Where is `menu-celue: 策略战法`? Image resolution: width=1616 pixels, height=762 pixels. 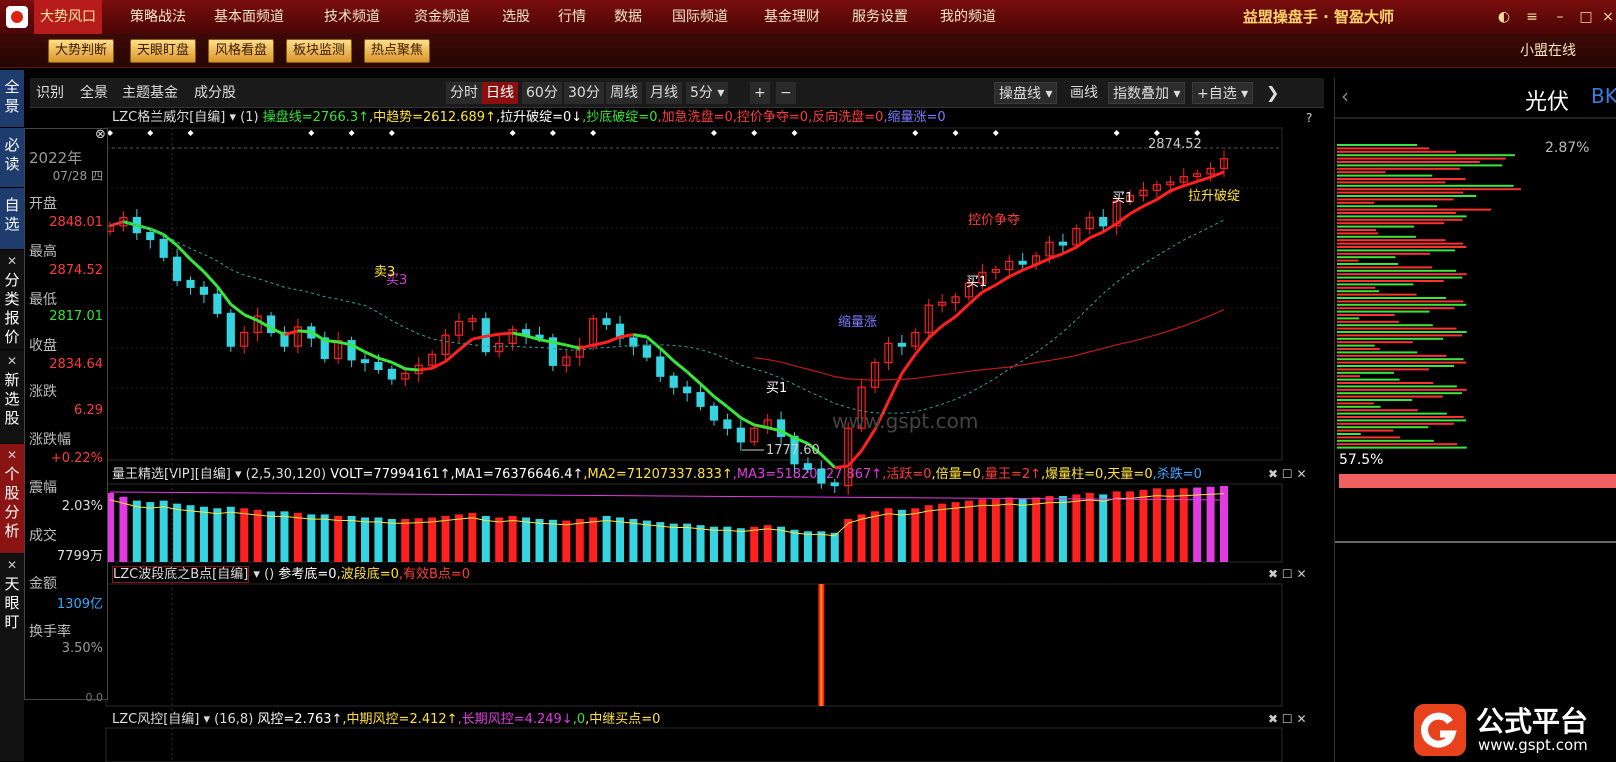
menu-celue: 策略战法 is located at coordinates (158, 17).